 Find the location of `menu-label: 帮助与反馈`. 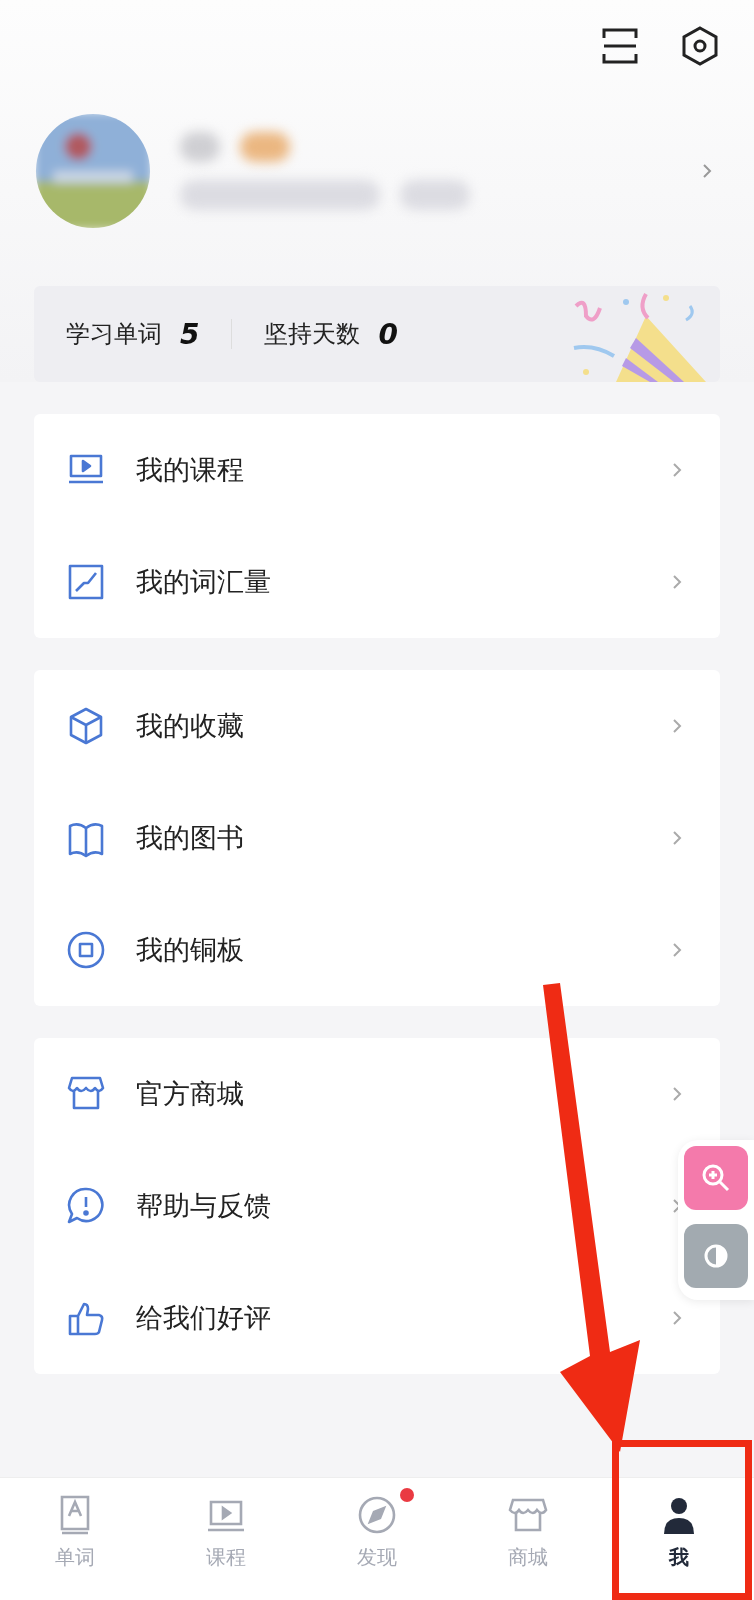

menu-label: 帮助与反馈 is located at coordinates (204, 1206).